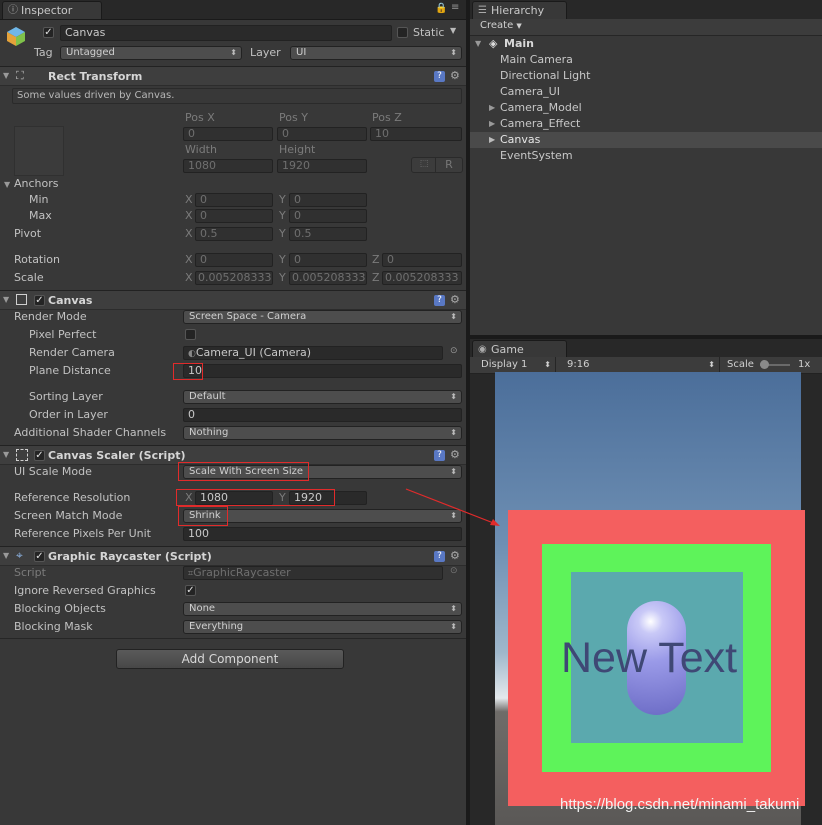 The image size is (822, 825). I want to click on aspect-dropdown: 9:16 ⬍, so click(638, 364).